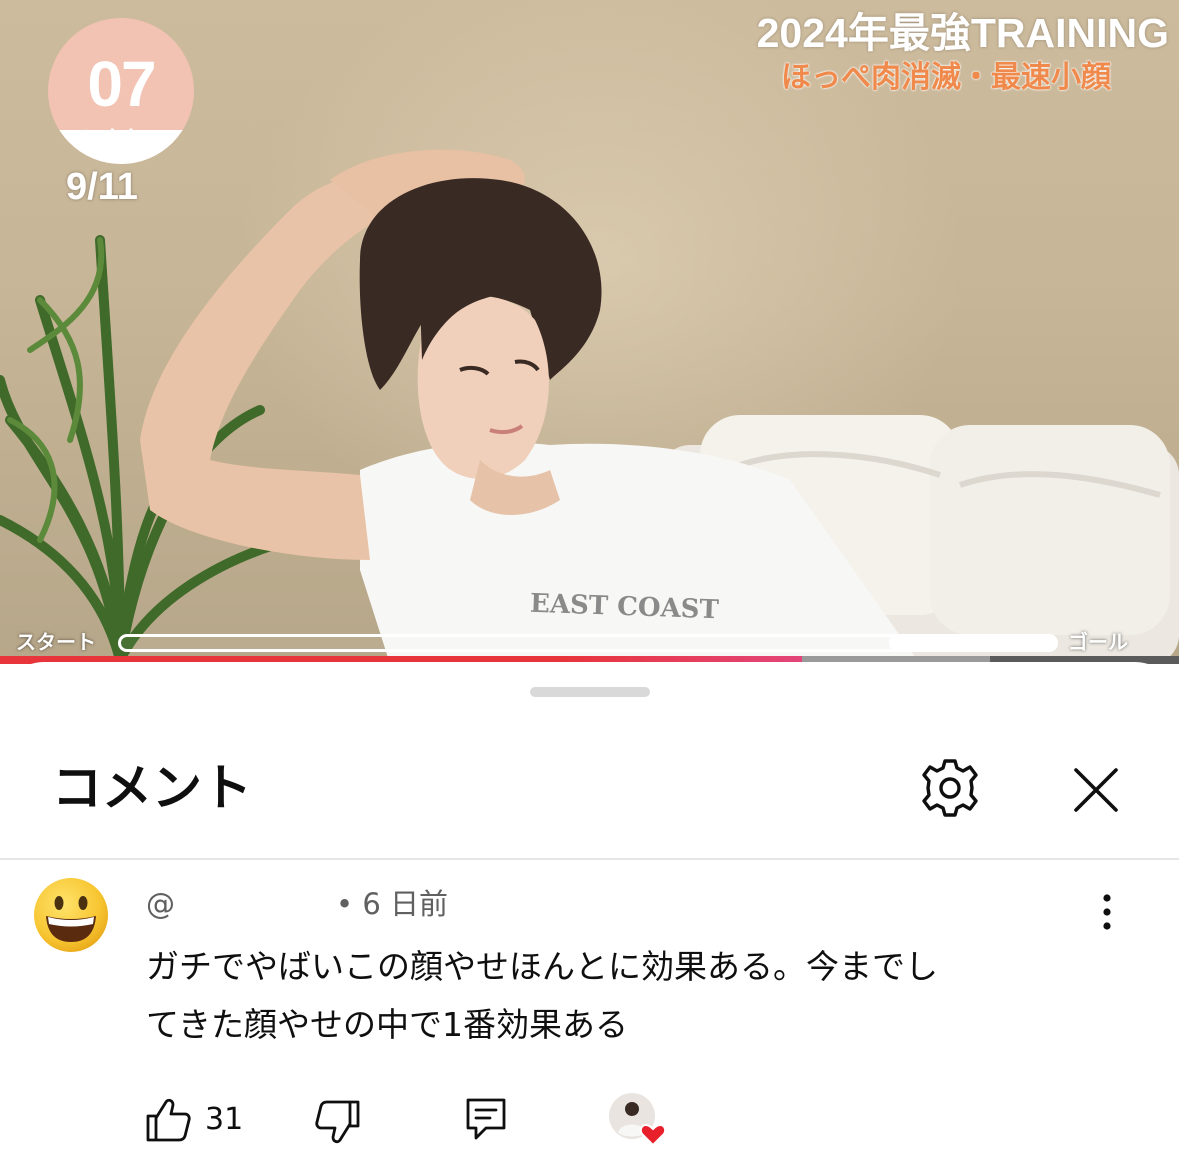 The image size is (1179, 1166). Describe the element at coordinates (973, 643) in the screenshot. I see `race-progress-fill` at that location.